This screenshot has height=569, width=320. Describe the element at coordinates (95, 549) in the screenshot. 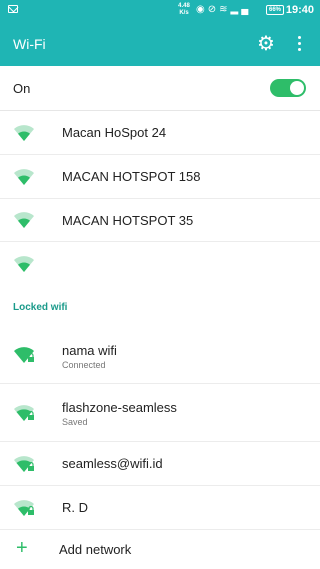

I see `add-network-label: Add network` at that location.